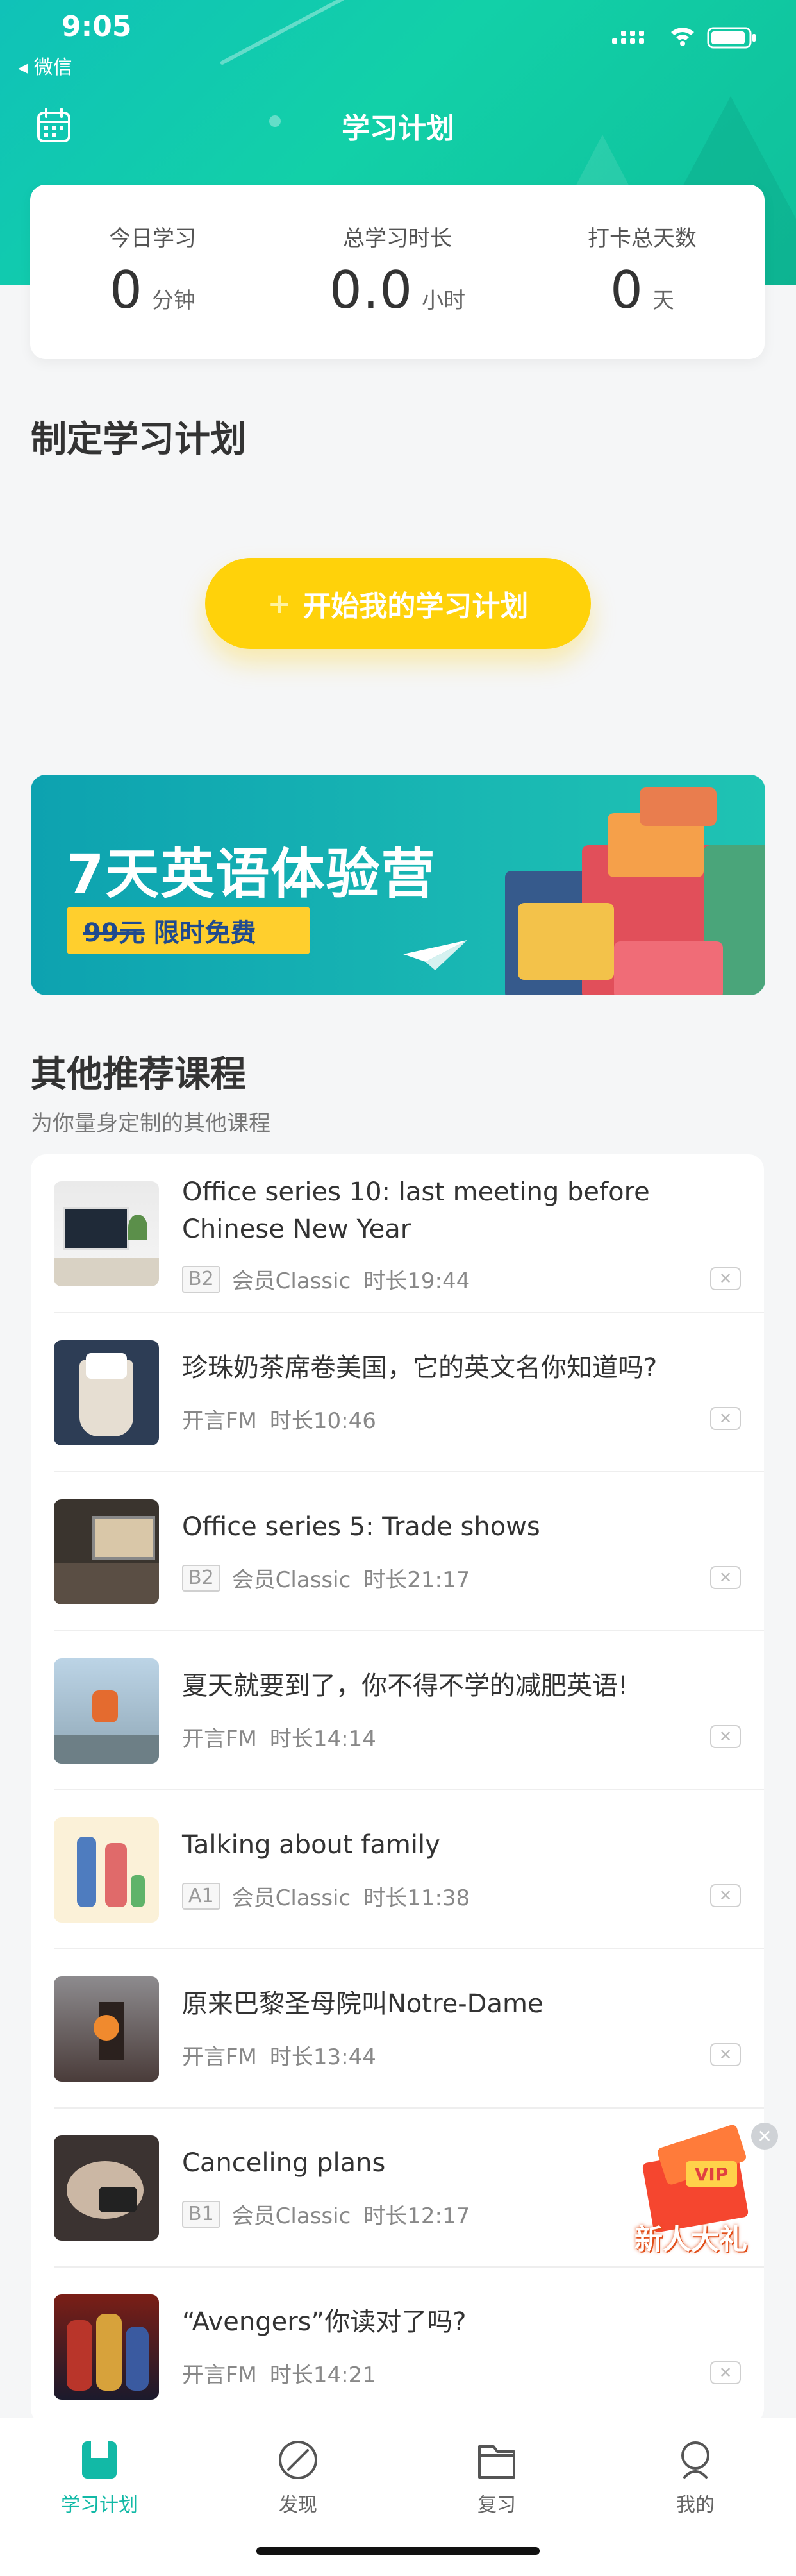 The height and width of the screenshot is (2576, 796). I want to click on tab-profile: 我的, so click(695, 2476).